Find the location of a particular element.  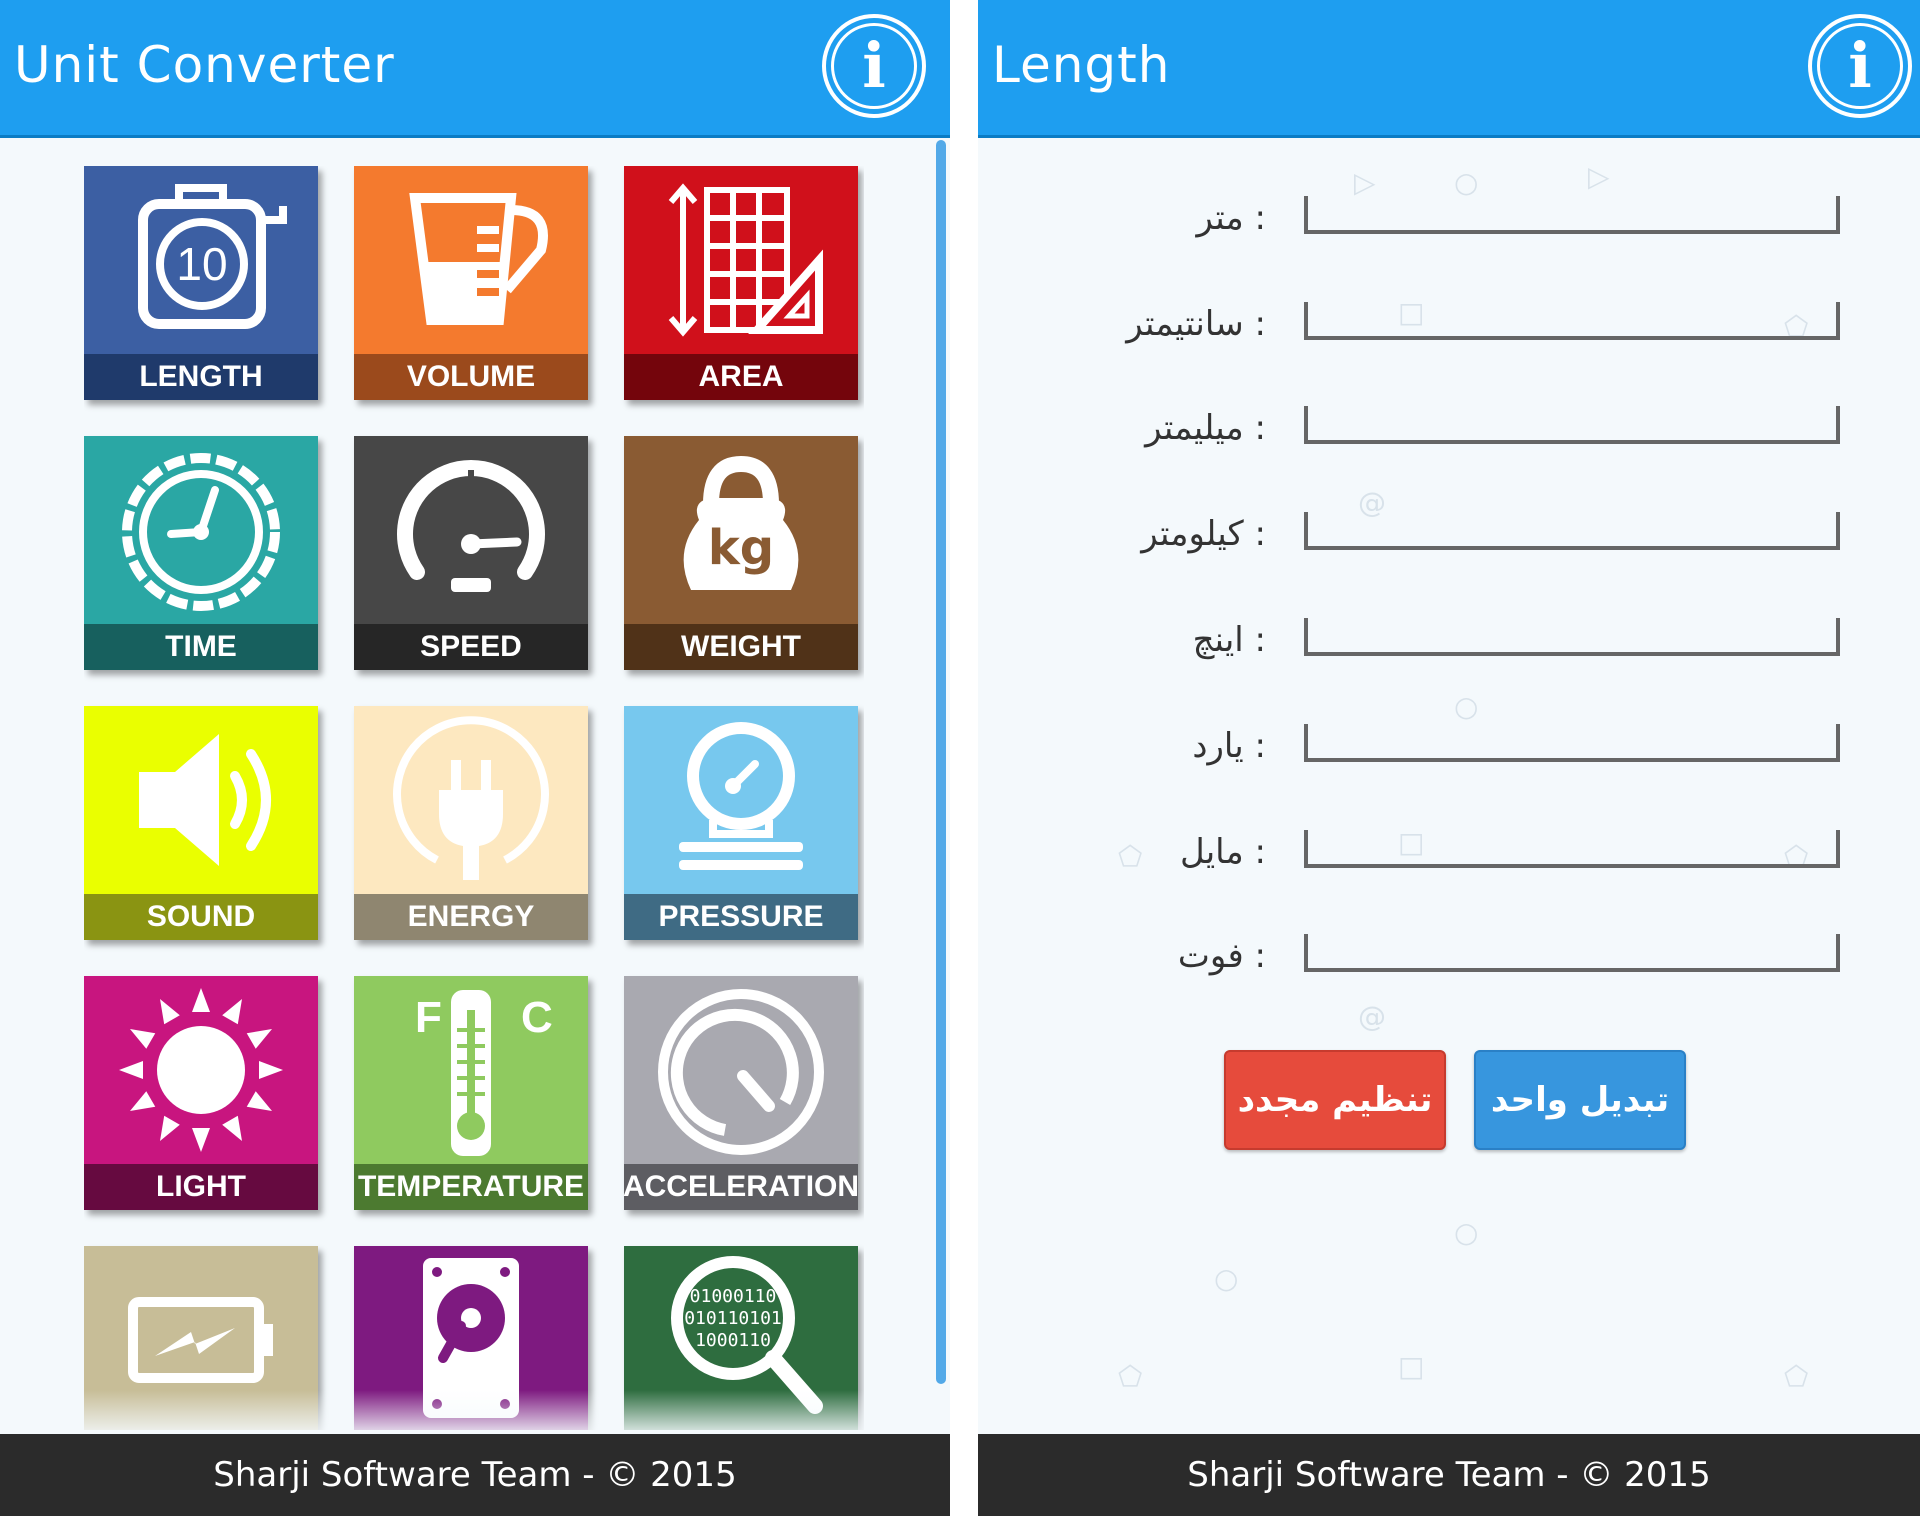

inch-input-frame is located at coordinates (1572, 637).